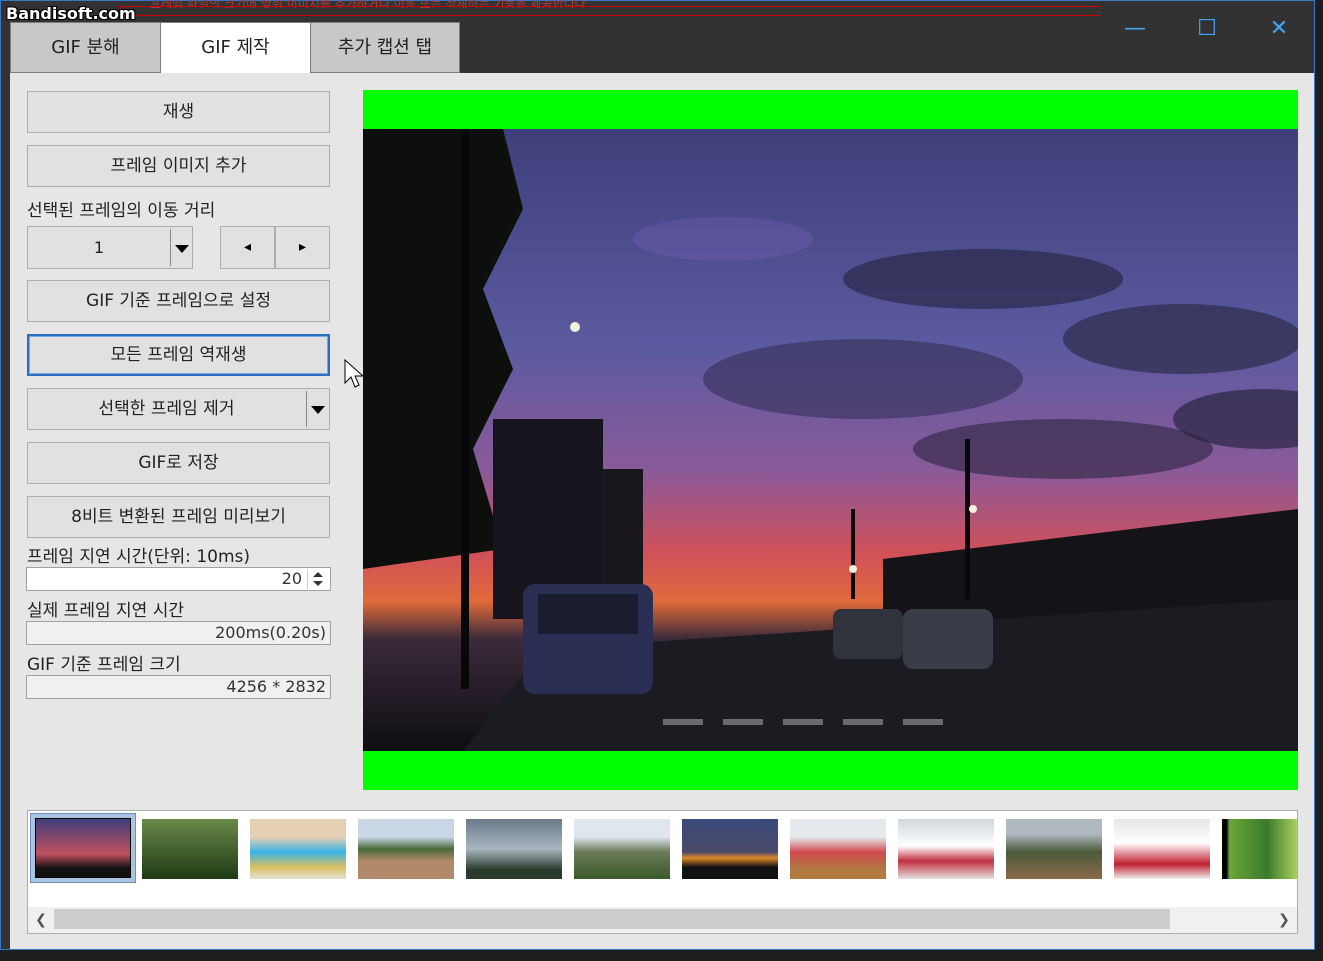 Image resolution: width=1323 pixels, height=961 pixels. What do you see at coordinates (317, 579) in the screenshot?
I see `delay-spinner` at bounding box center [317, 579].